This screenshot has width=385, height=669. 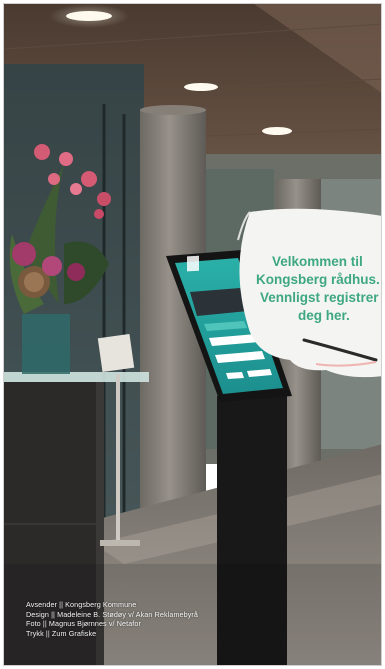 What do you see at coordinates (319, 297) in the screenshot?
I see `sign-line-3: Vennligst registrer` at bounding box center [319, 297].